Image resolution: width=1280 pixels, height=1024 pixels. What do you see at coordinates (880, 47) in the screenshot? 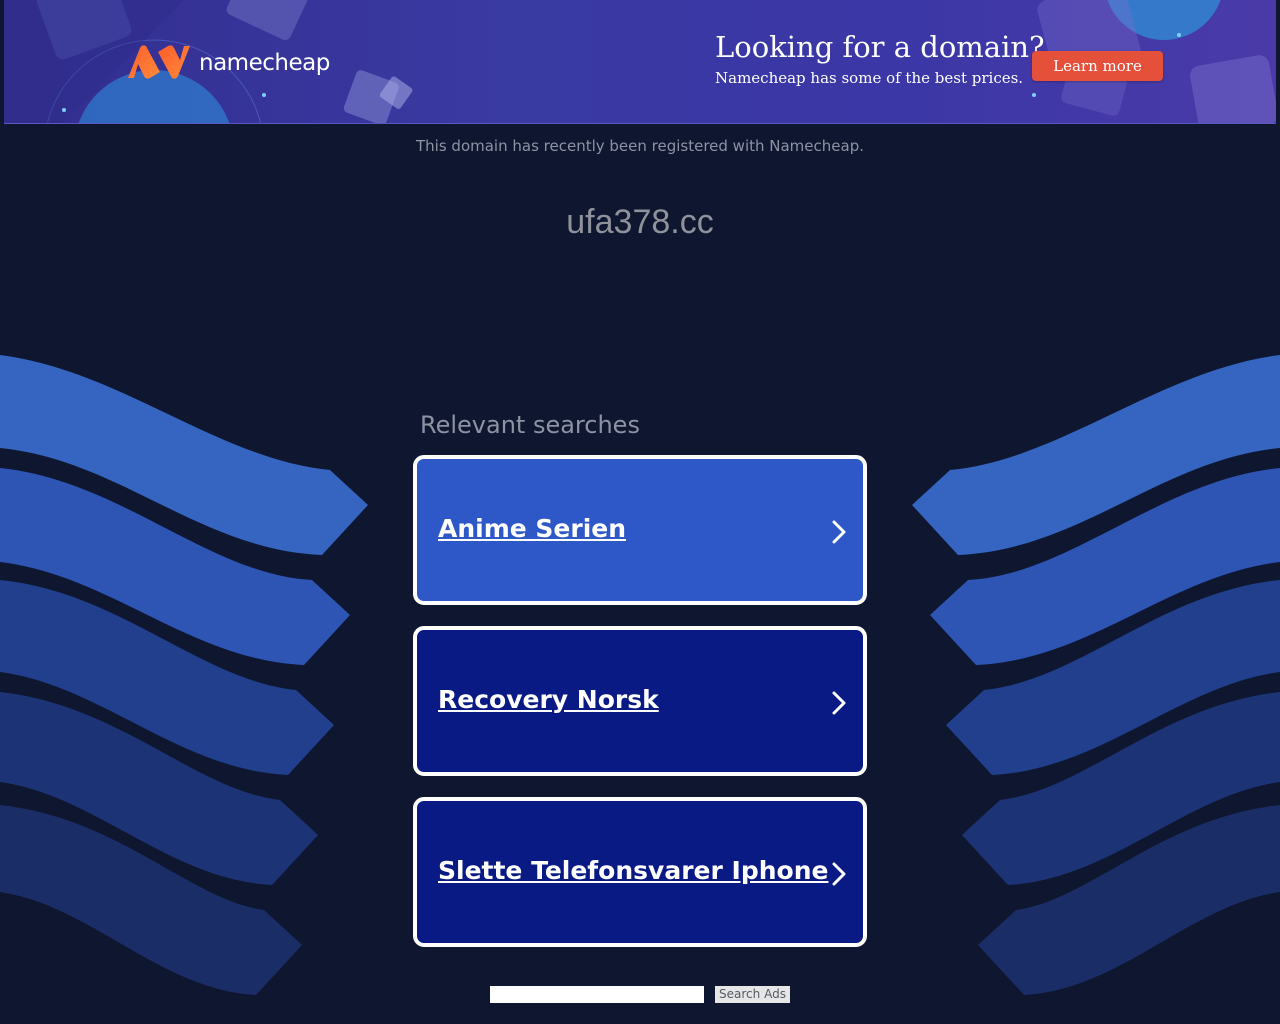
I see `banner-headline: Looking for a domain?` at bounding box center [880, 47].